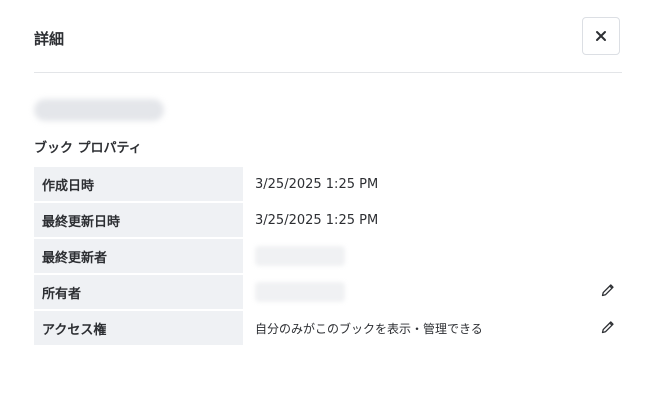  I want to click on property-row-access: アクセス権 自分のみがこのブックを表示・管理できる, so click(329, 328).